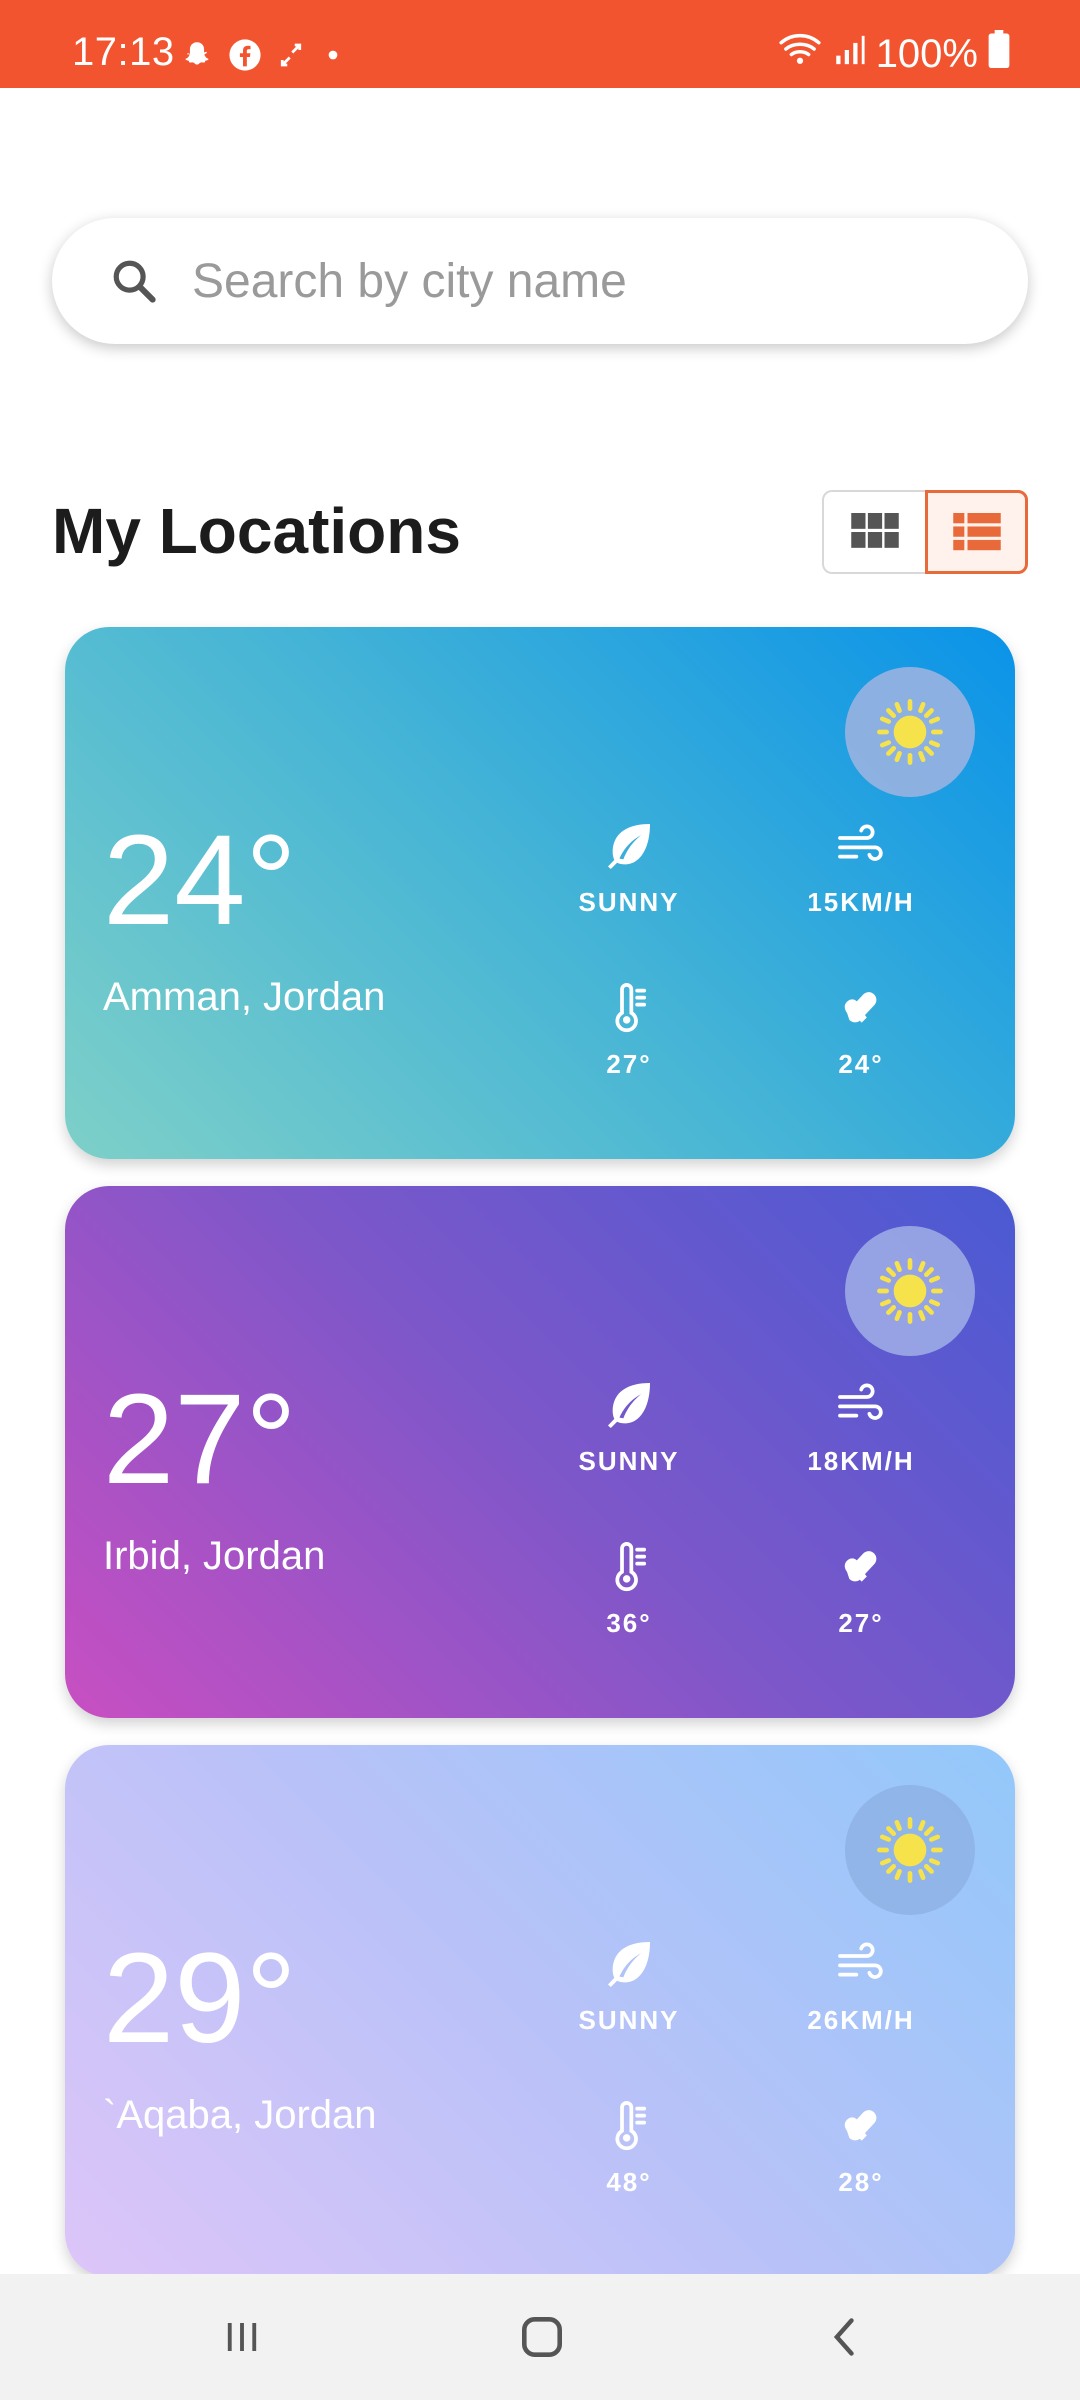 The image size is (1080, 2400). I want to click on city-name: `Aqaba, Jordan, so click(240, 2115).